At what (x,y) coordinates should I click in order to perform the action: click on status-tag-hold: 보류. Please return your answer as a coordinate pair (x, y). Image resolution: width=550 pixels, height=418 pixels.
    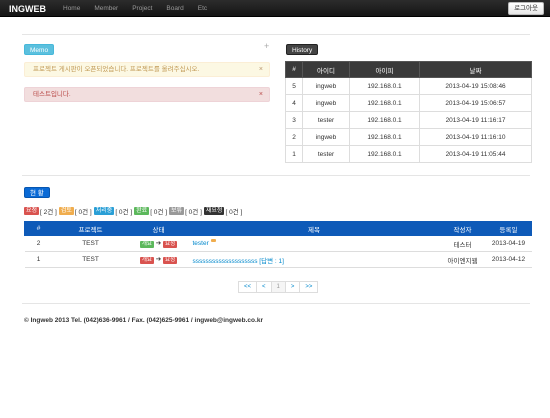
    Looking at the image, I should click on (177, 211).